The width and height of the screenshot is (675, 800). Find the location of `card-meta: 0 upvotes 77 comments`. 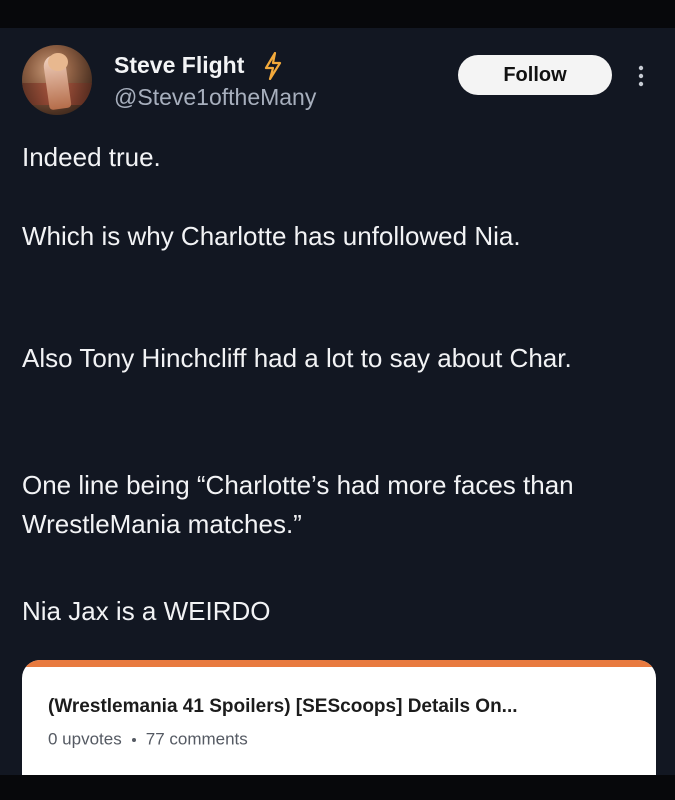

card-meta: 0 upvotes 77 comments is located at coordinates (148, 739).